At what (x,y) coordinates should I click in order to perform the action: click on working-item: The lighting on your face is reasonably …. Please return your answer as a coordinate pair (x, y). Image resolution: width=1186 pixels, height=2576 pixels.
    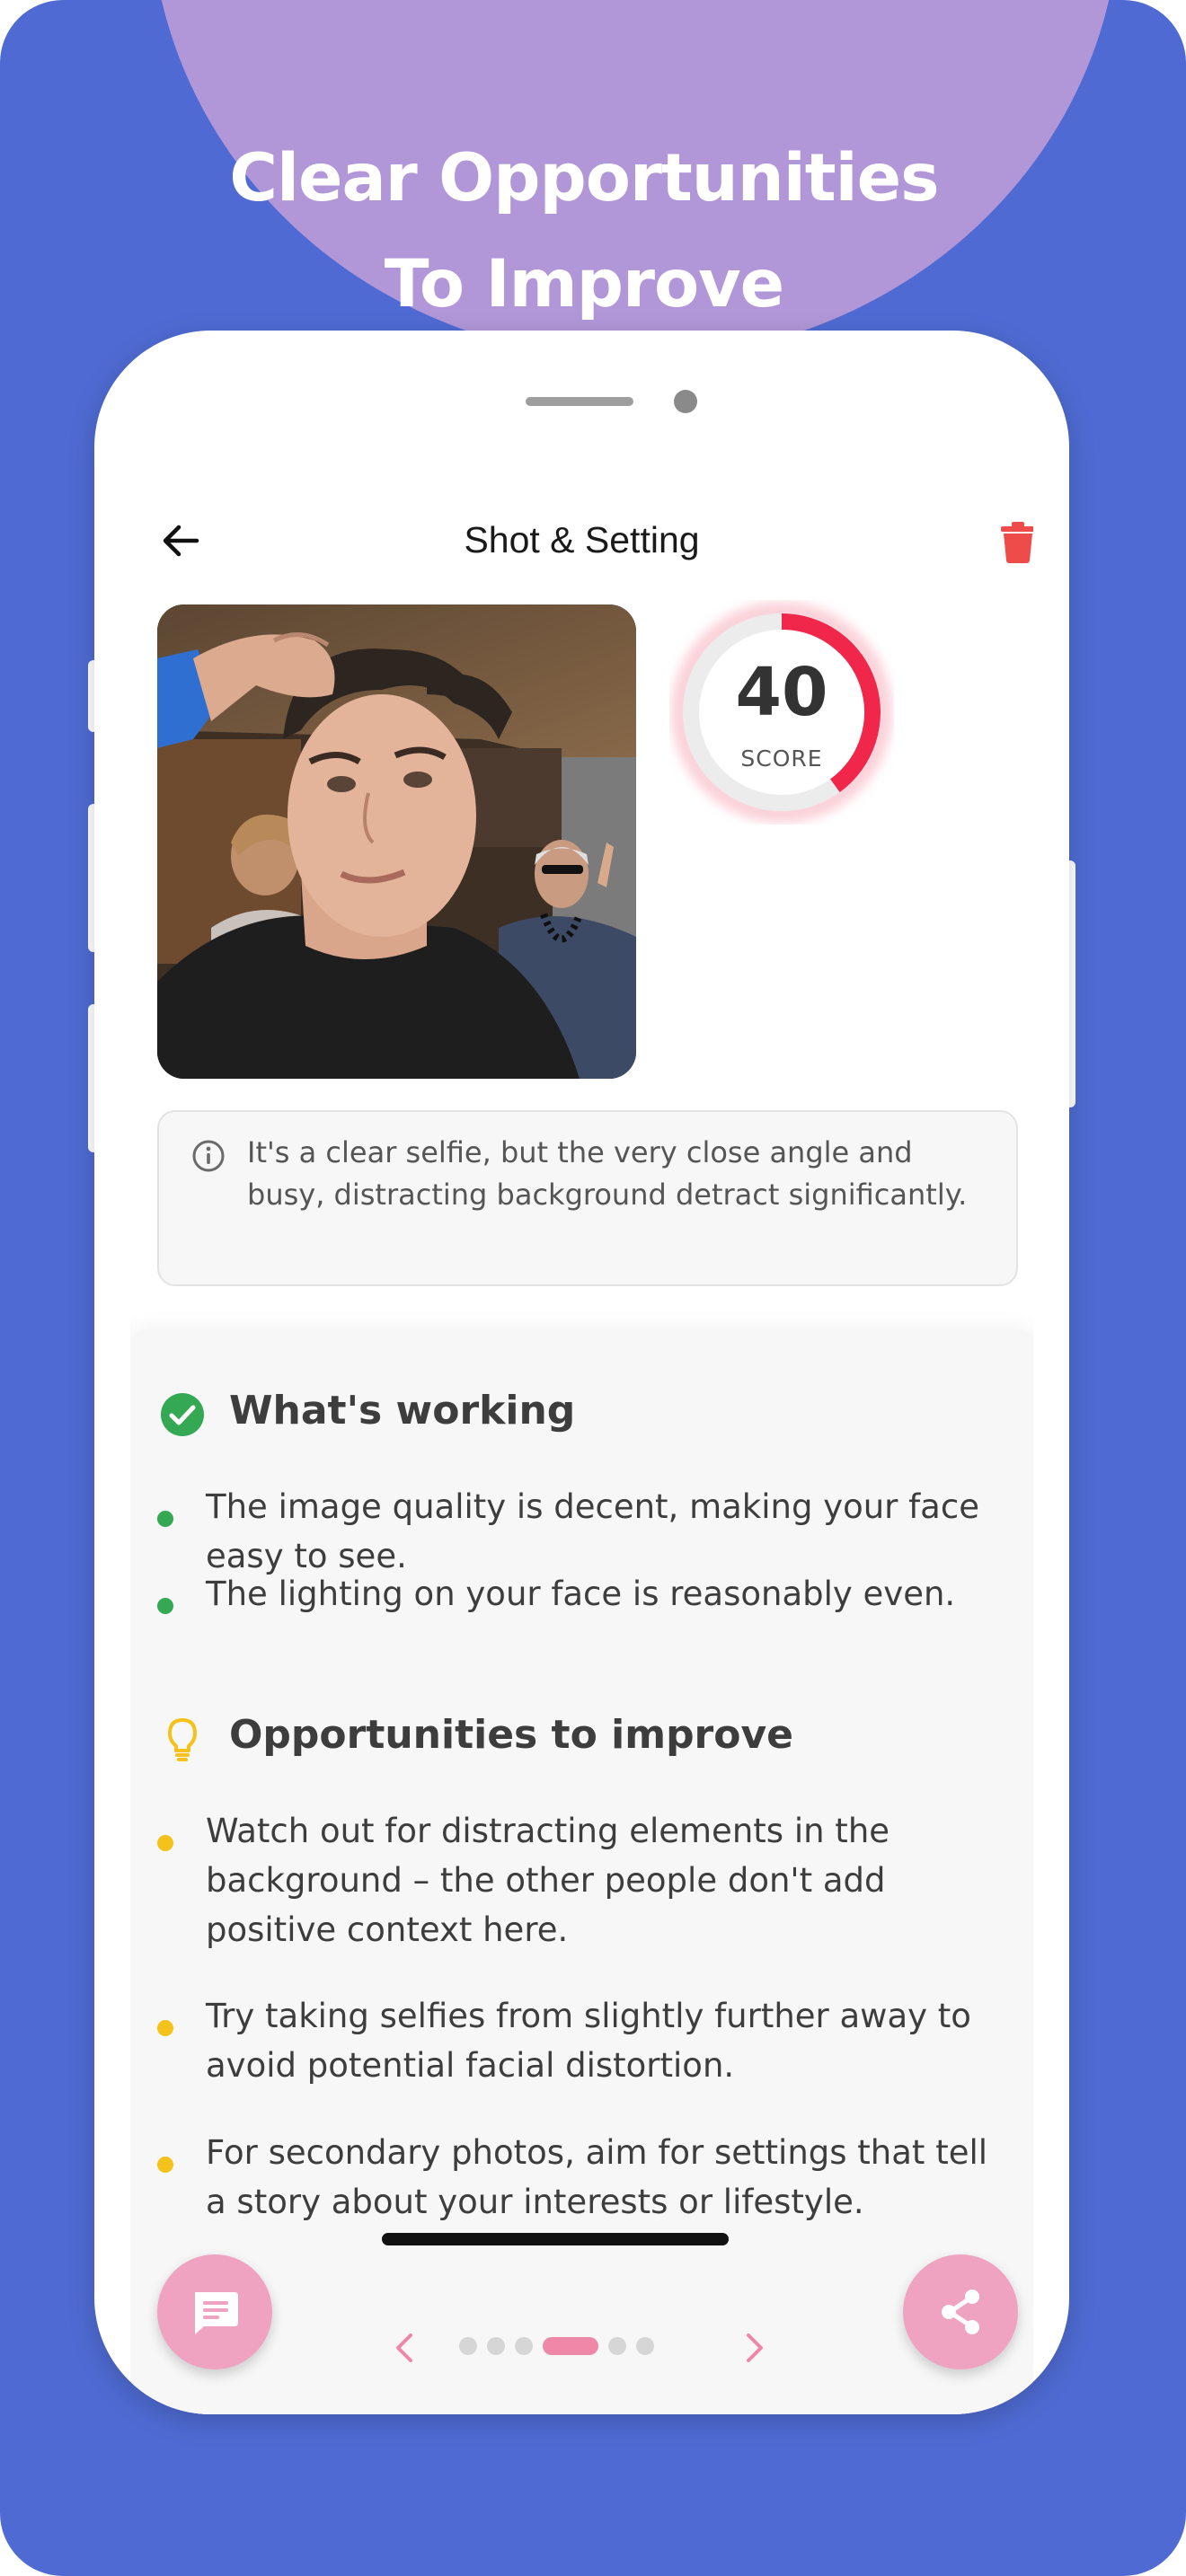
    Looking at the image, I should click on (581, 1594).